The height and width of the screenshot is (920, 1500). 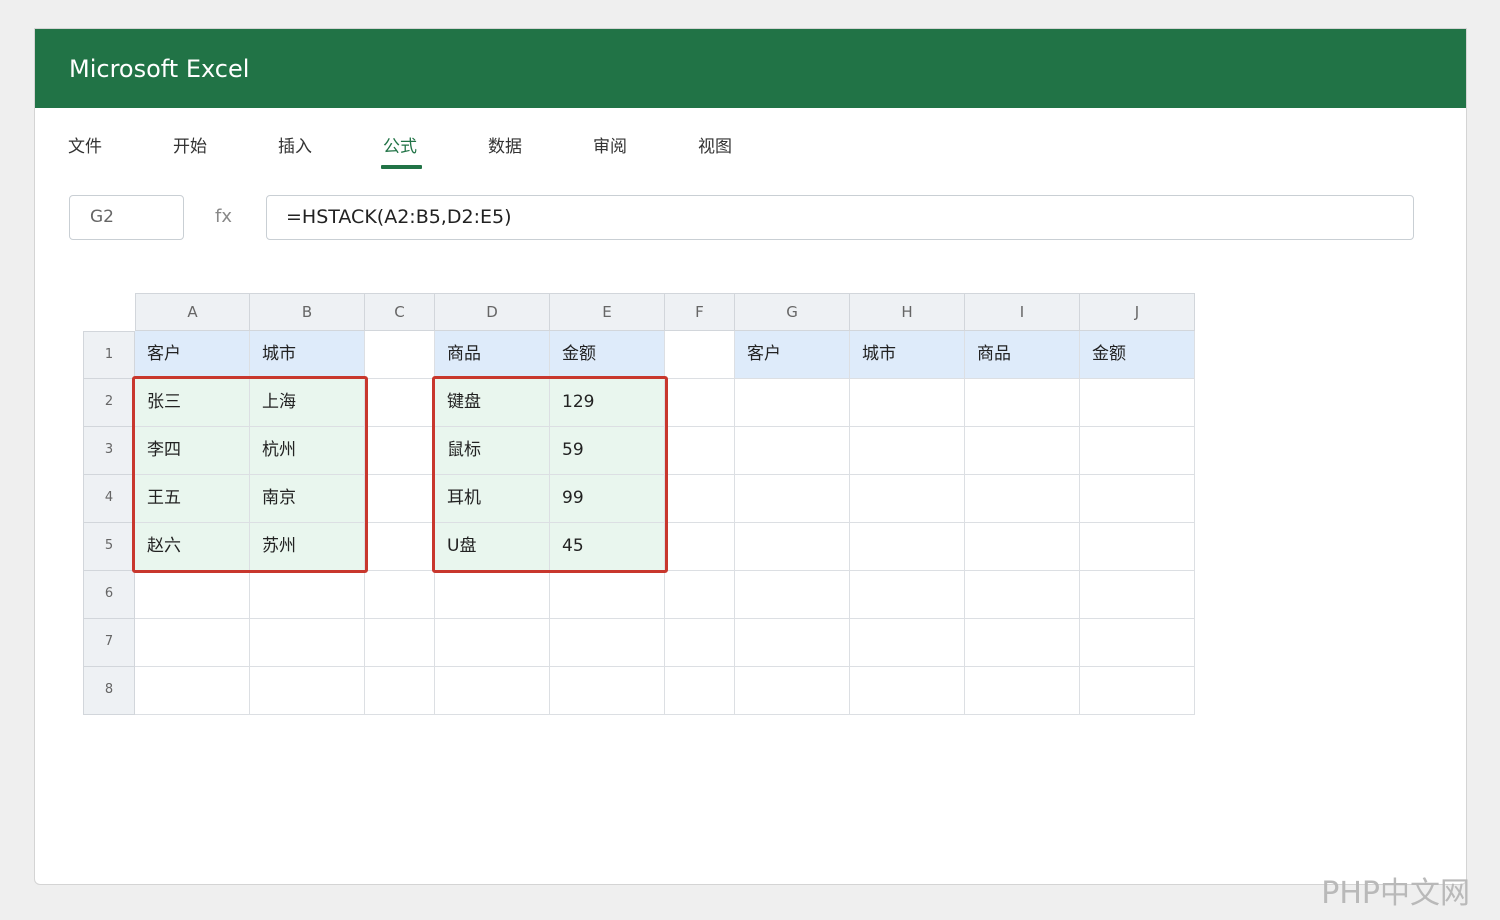 I want to click on cell-d1: 商品, so click(x=492, y=355).